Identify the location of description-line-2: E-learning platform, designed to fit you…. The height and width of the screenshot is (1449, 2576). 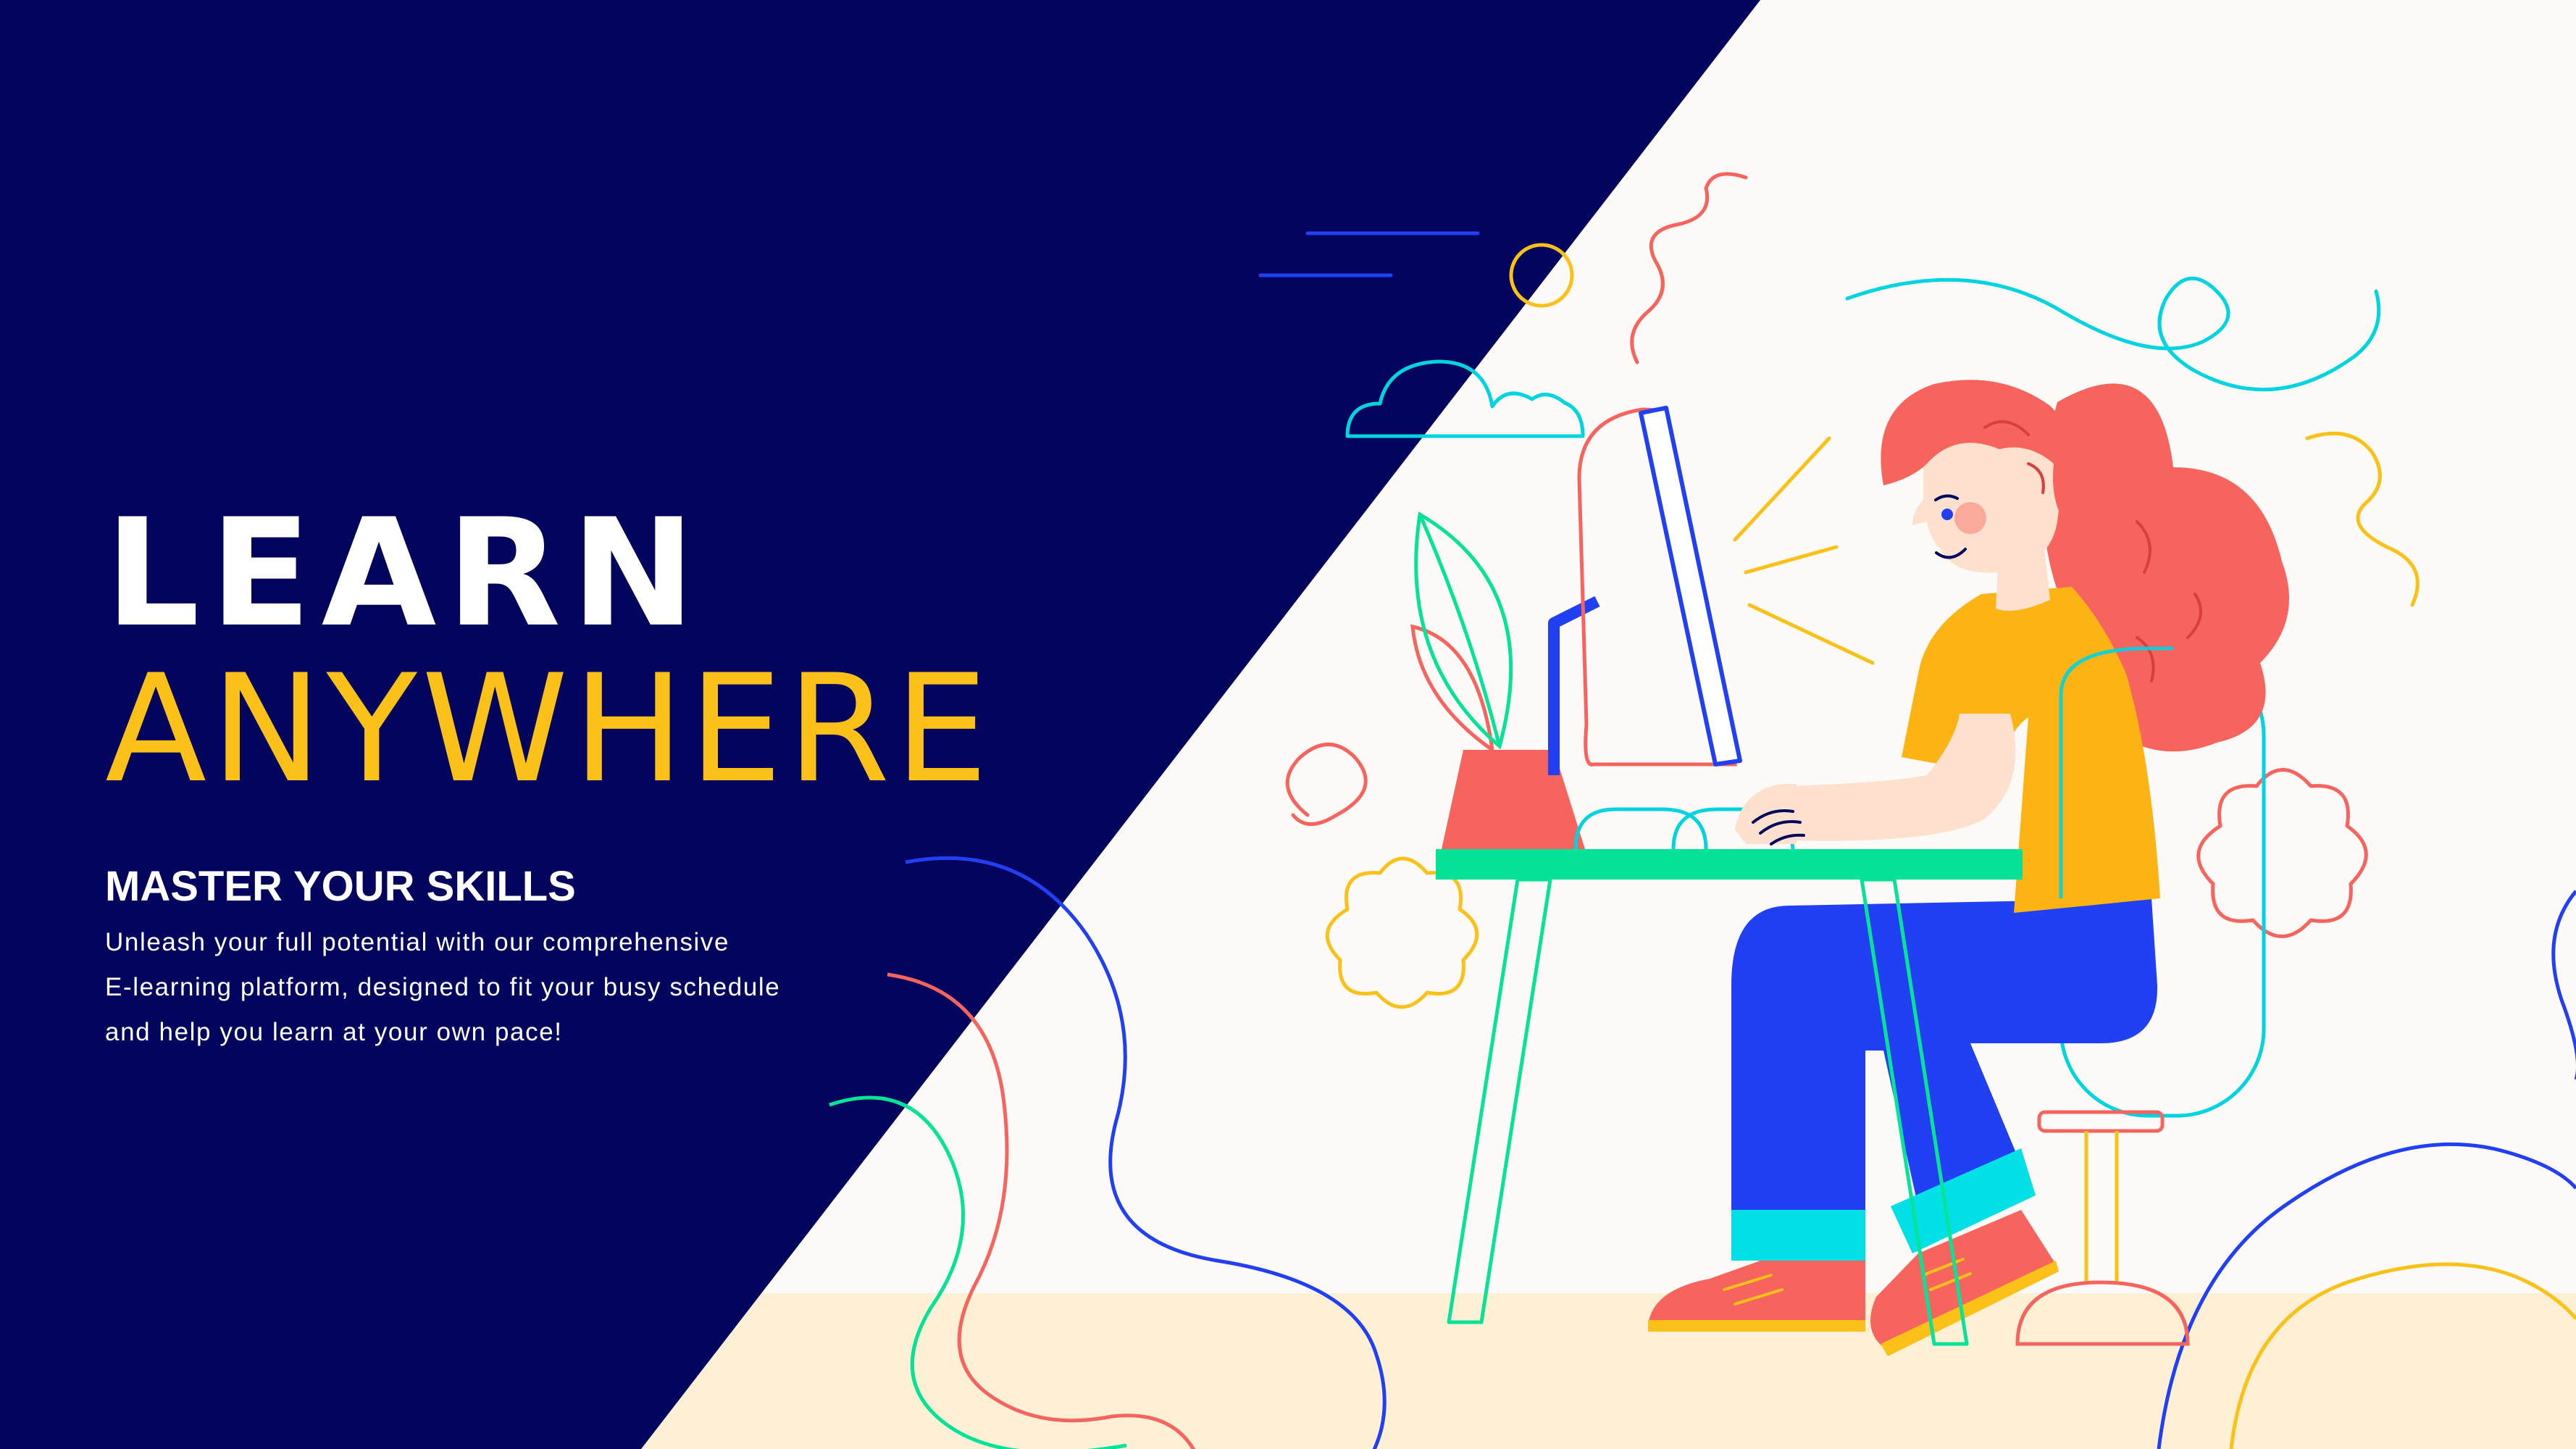
(443, 987).